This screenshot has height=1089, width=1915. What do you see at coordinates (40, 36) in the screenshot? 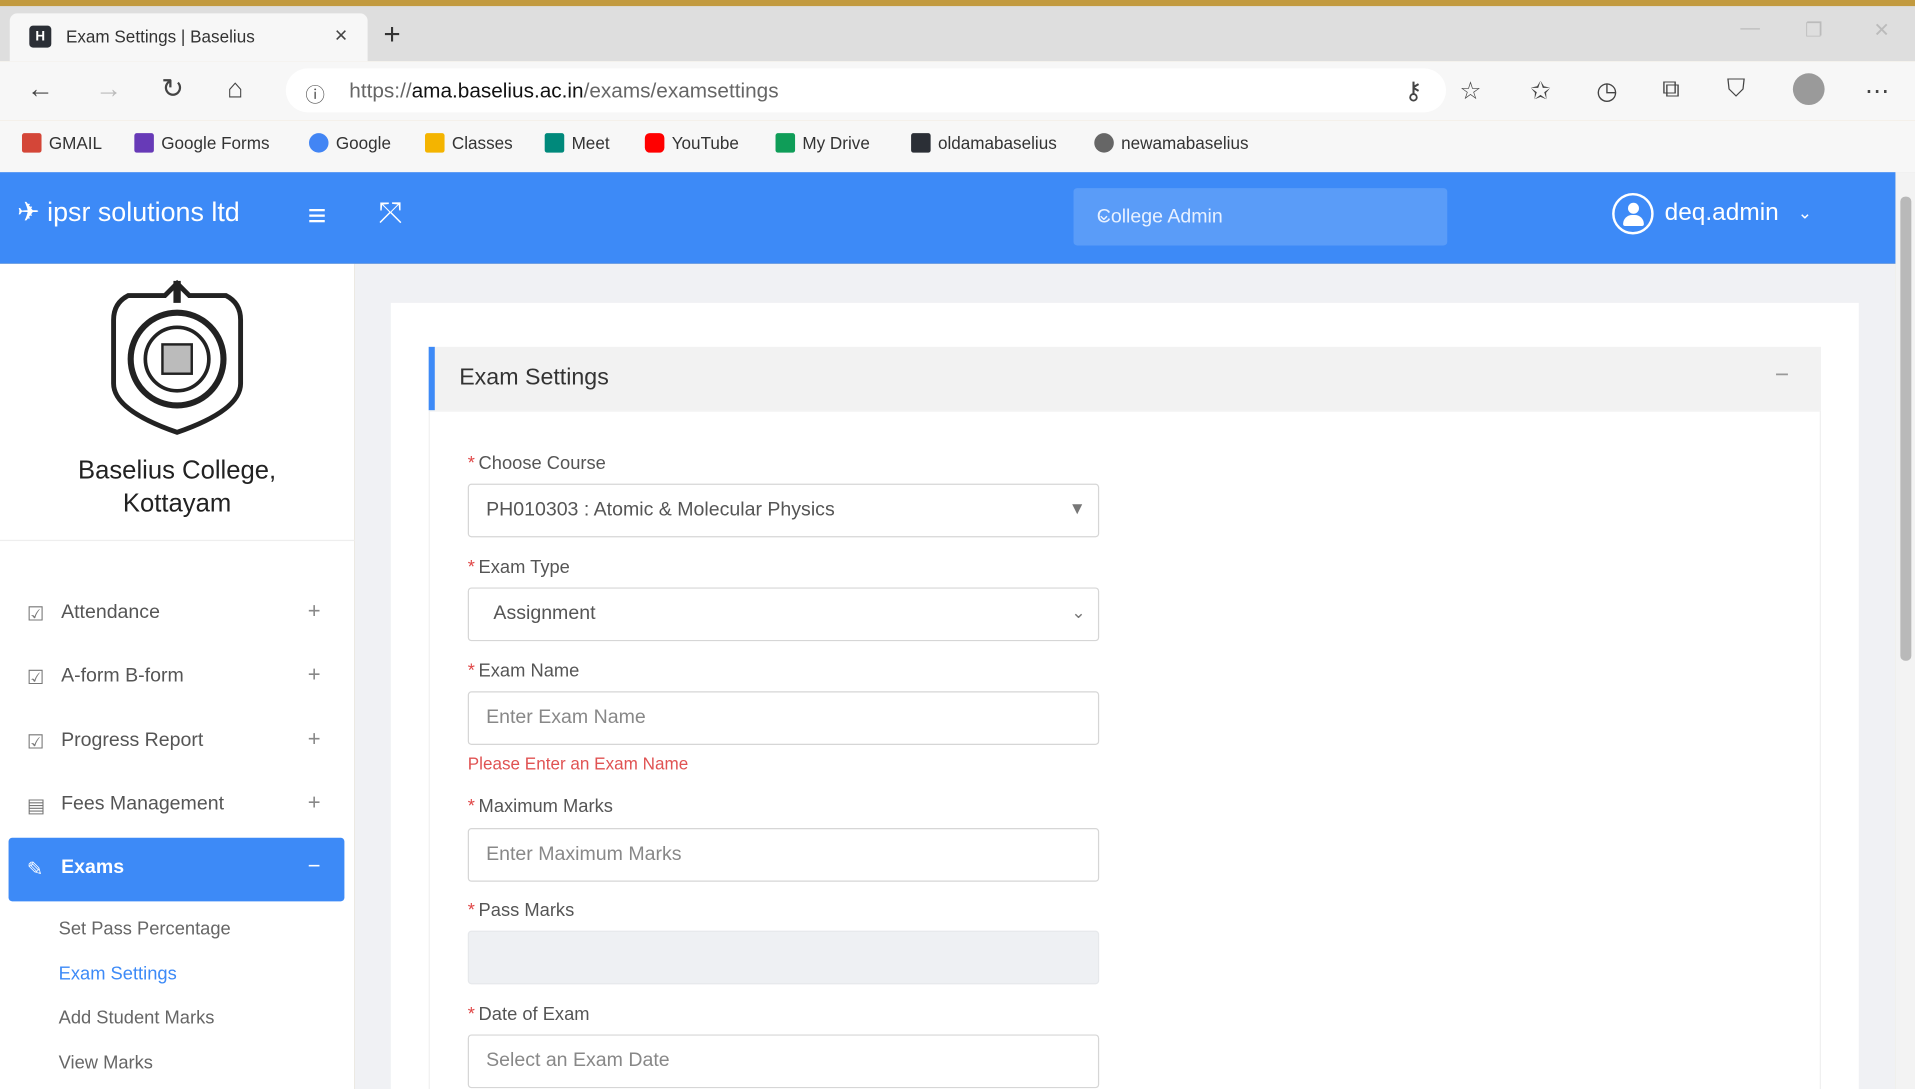
I see `site-favicon-icon: H` at bounding box center [40, 36].